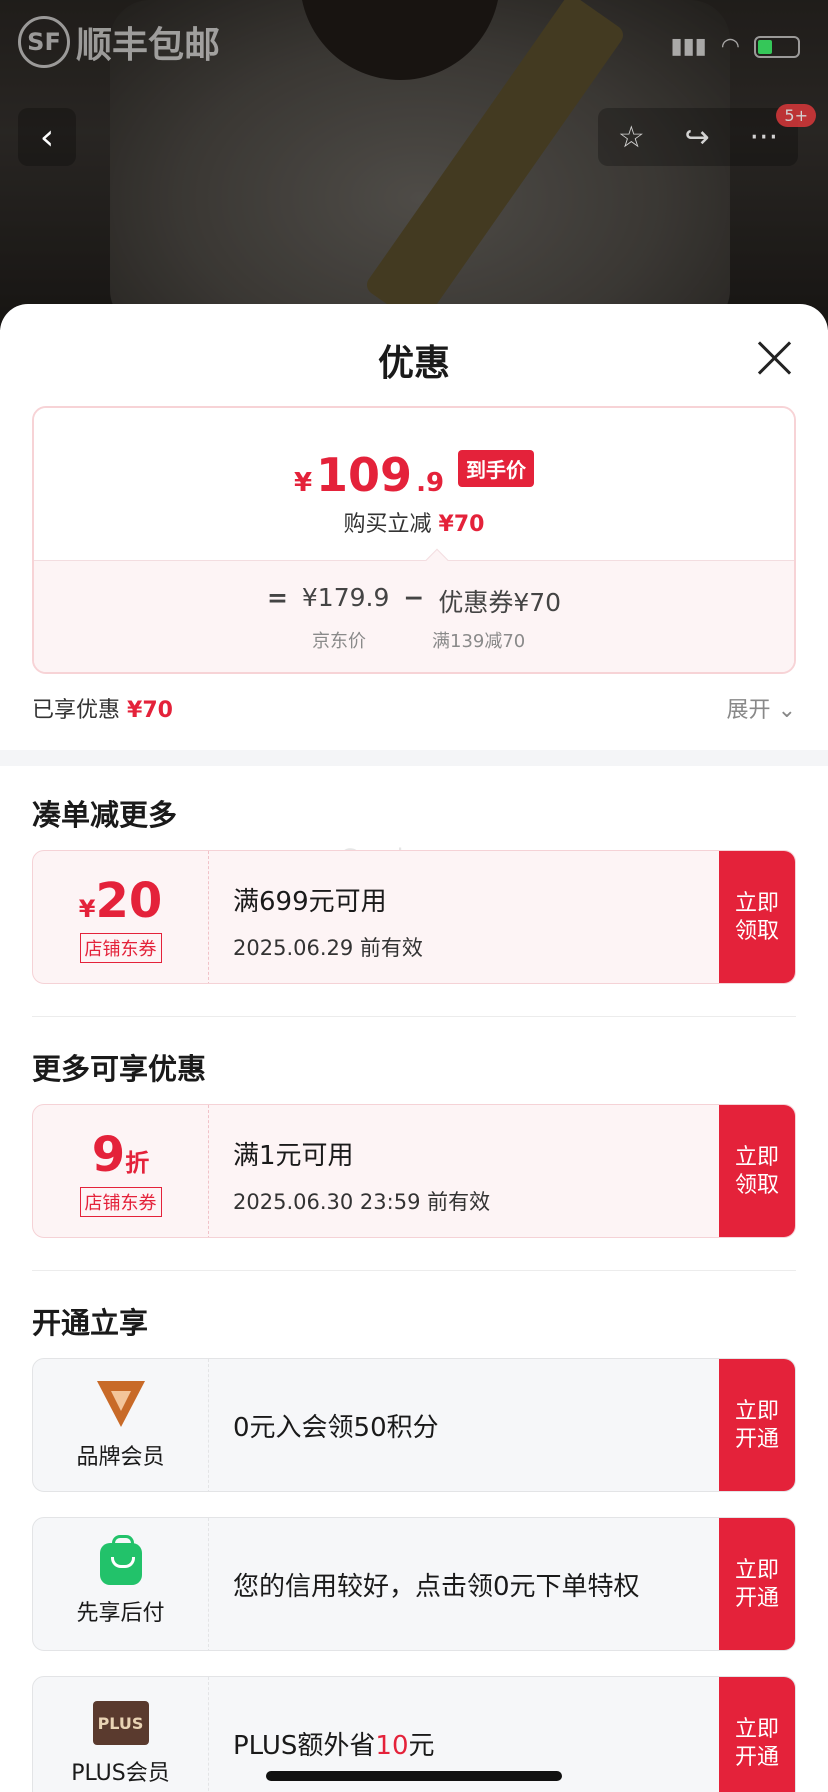  Describe the element at coordinates (303, 483) in the screenshot. I see `price-yen: ¥` at that location.